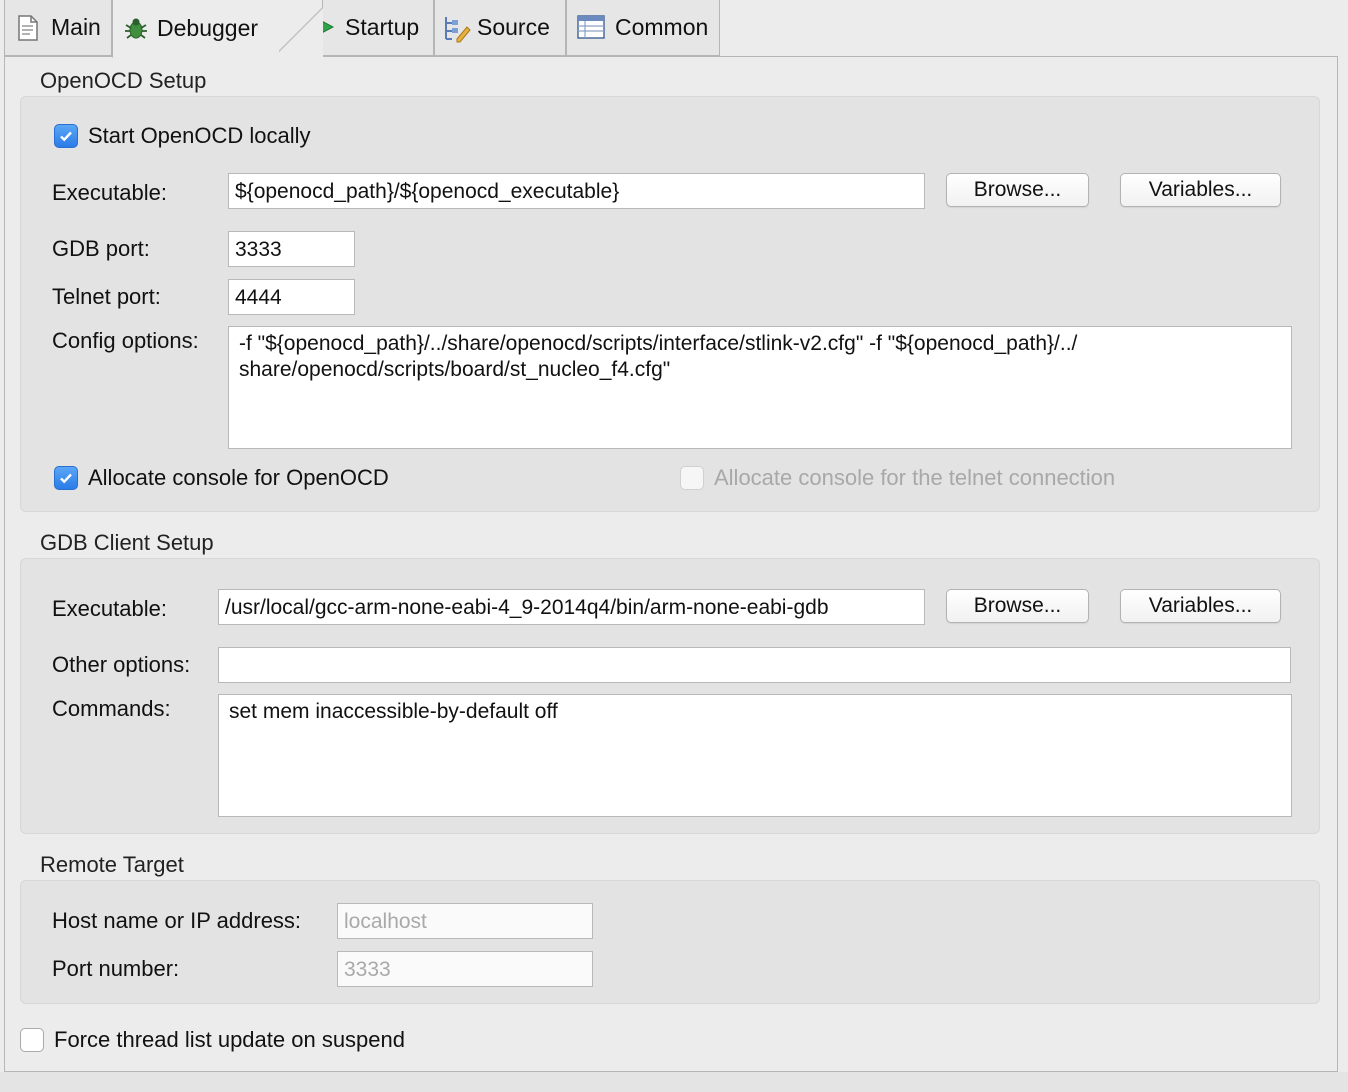  I want to click on openocd-executable-field: ${openocd_path}/${openocd_executable}, so click(576, 191).